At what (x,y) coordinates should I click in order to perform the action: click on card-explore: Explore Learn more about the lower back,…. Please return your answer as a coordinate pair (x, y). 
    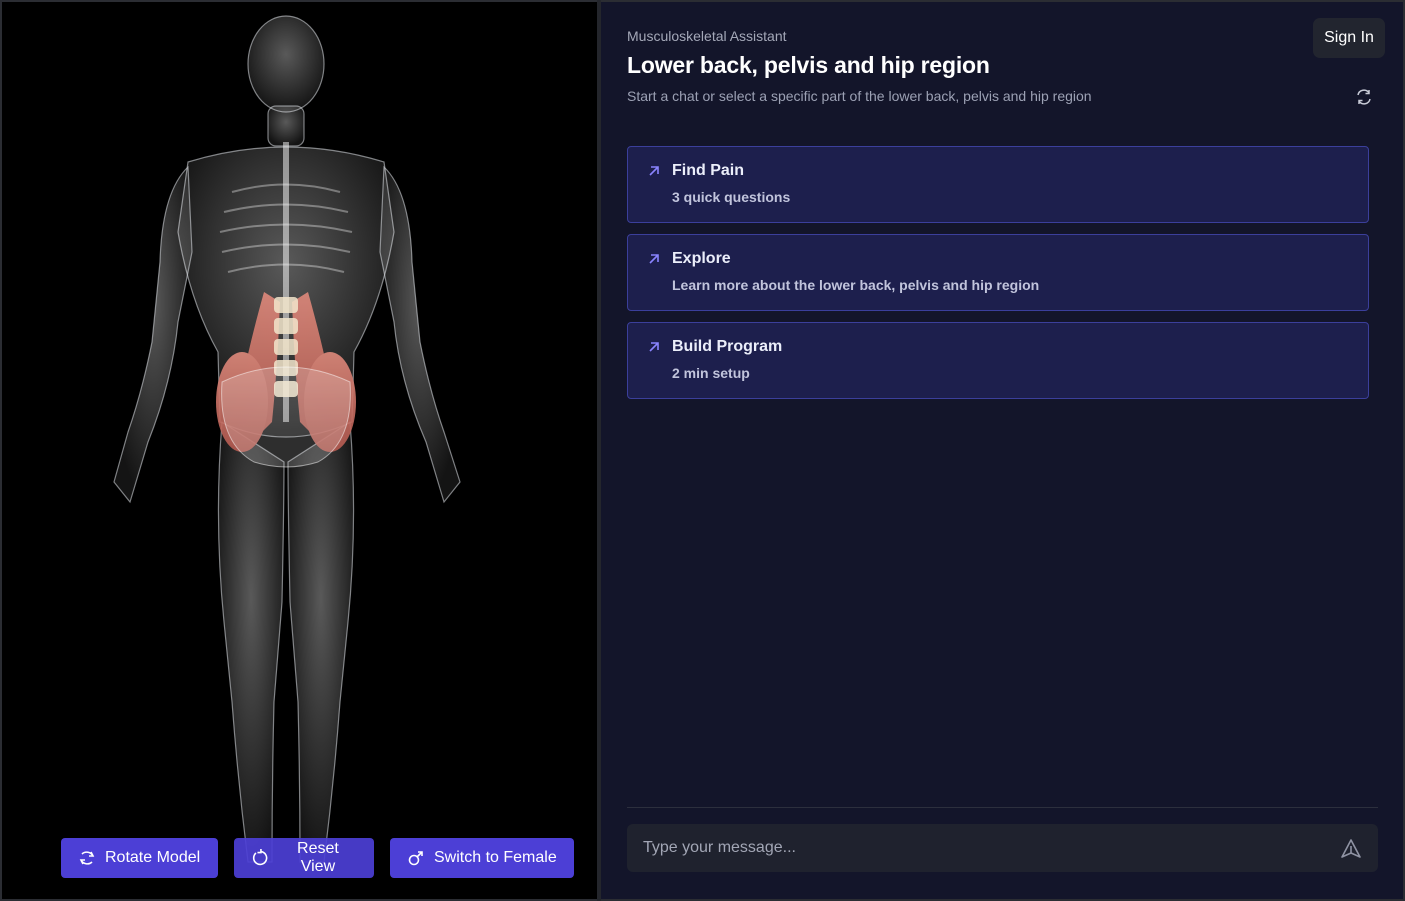
    Looking at the image, I should click on (998, 272).